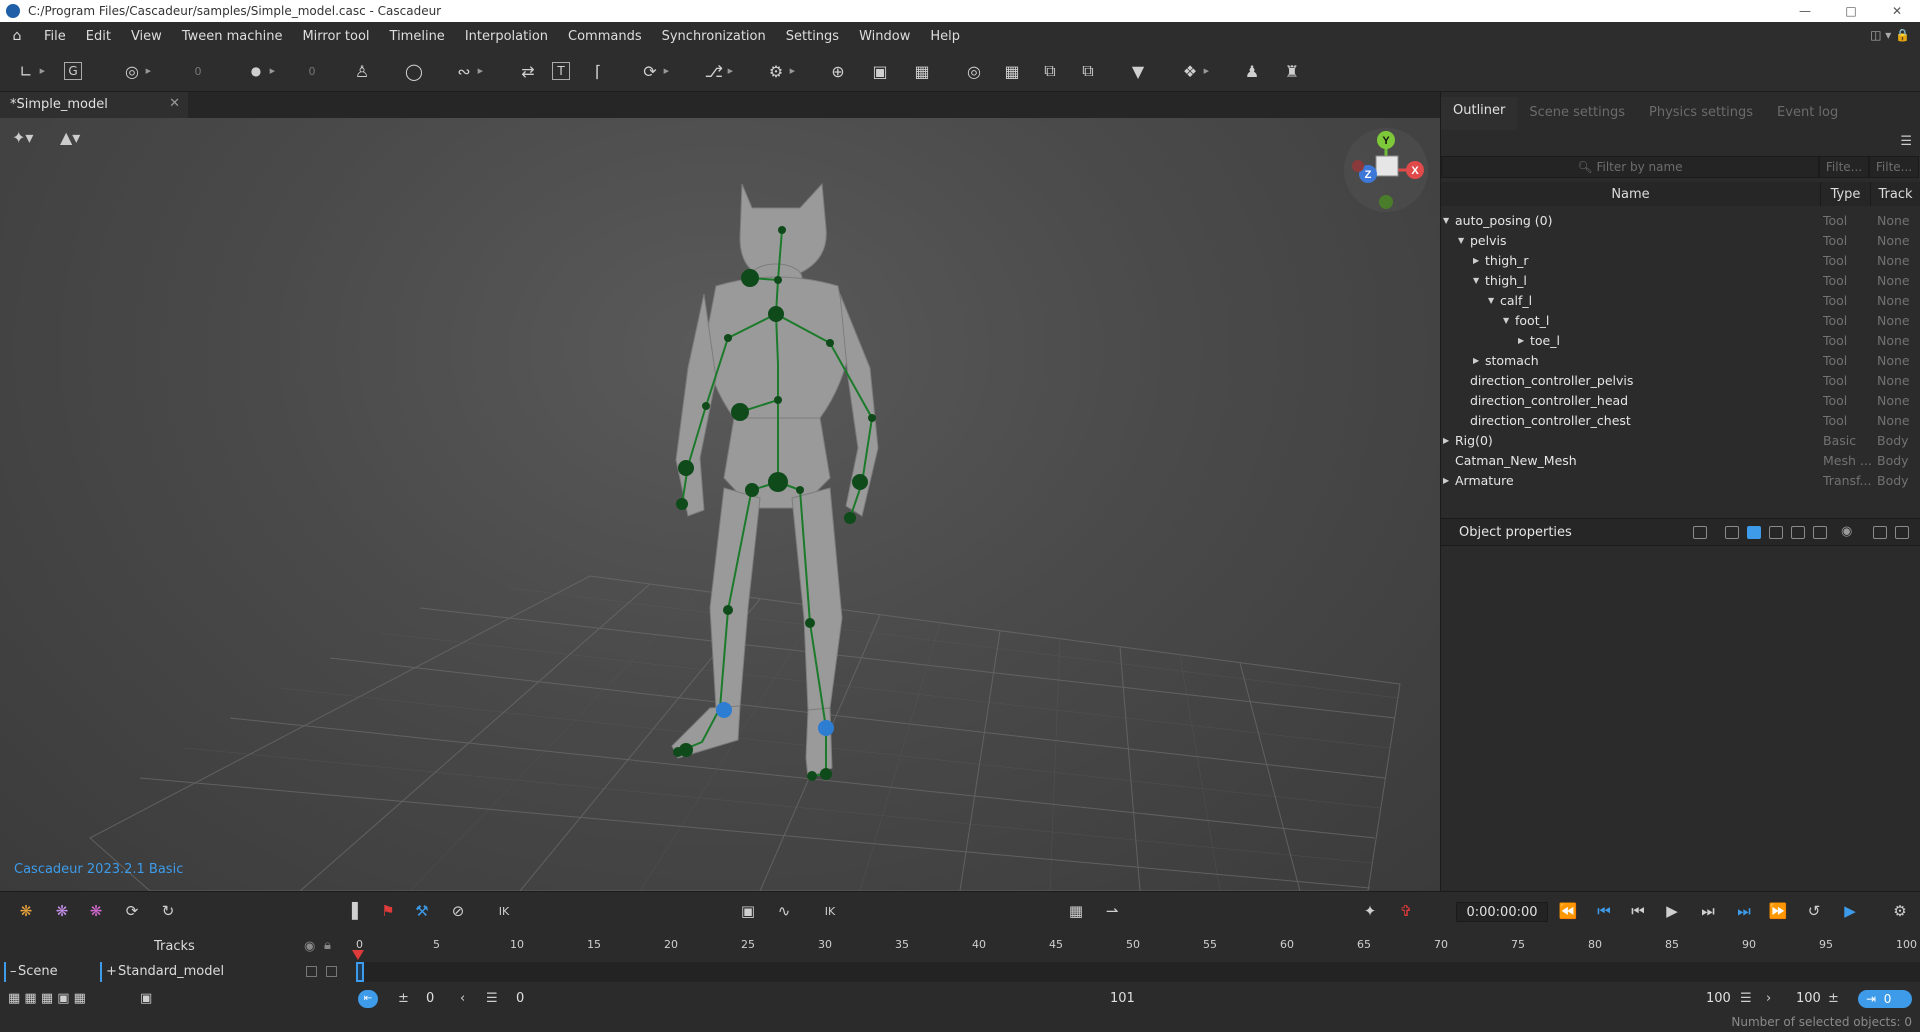 This screenshot has height=1032, width=1920. What do you see at coordinates (175, 972) in the screenshot?
I see `scene-track-row: – Scene + Standard_model` at bounding box center [175, 972].